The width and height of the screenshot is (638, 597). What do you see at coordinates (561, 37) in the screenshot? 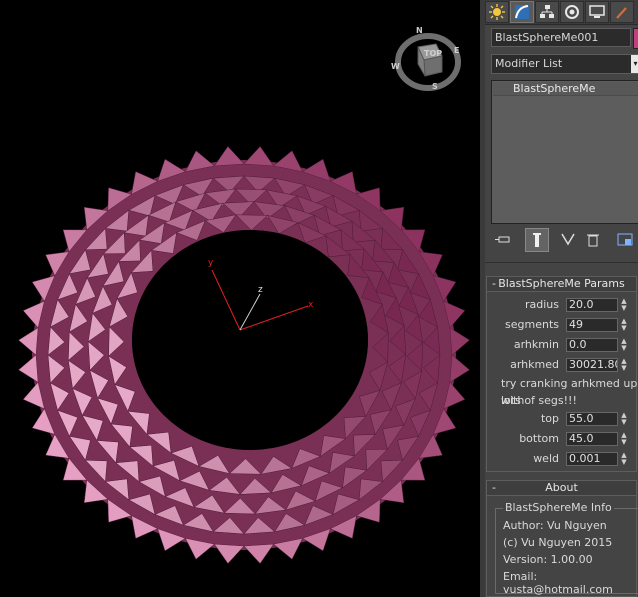
I see `object-name-field: BlastSphereMe001` at bounding box center [561, 37].